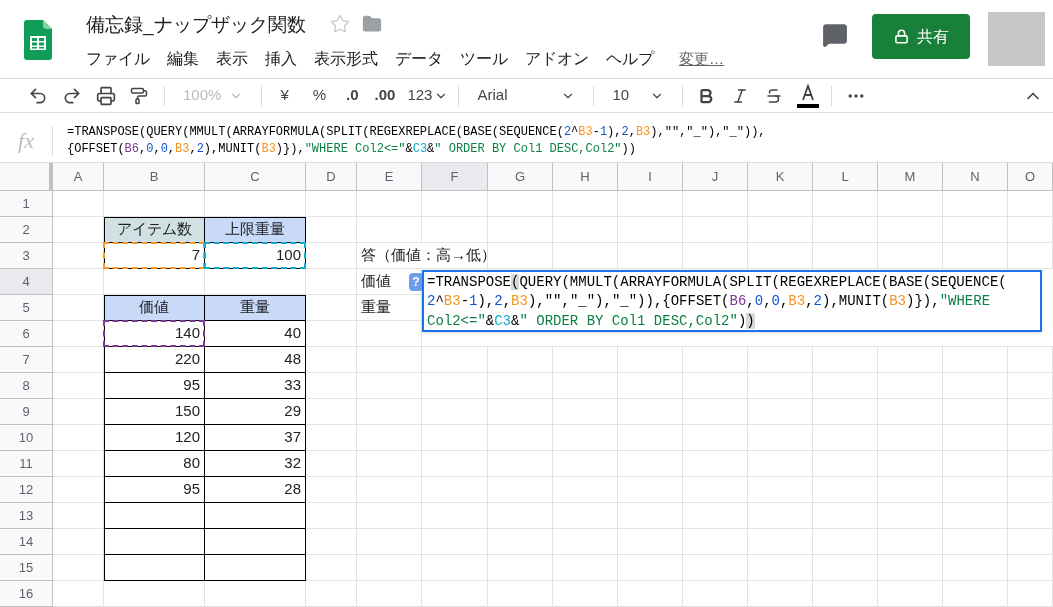  What do you see at coordinates (1016, 39) in the screenshot?
I see `avatar` at bounding box center [1016, 39].